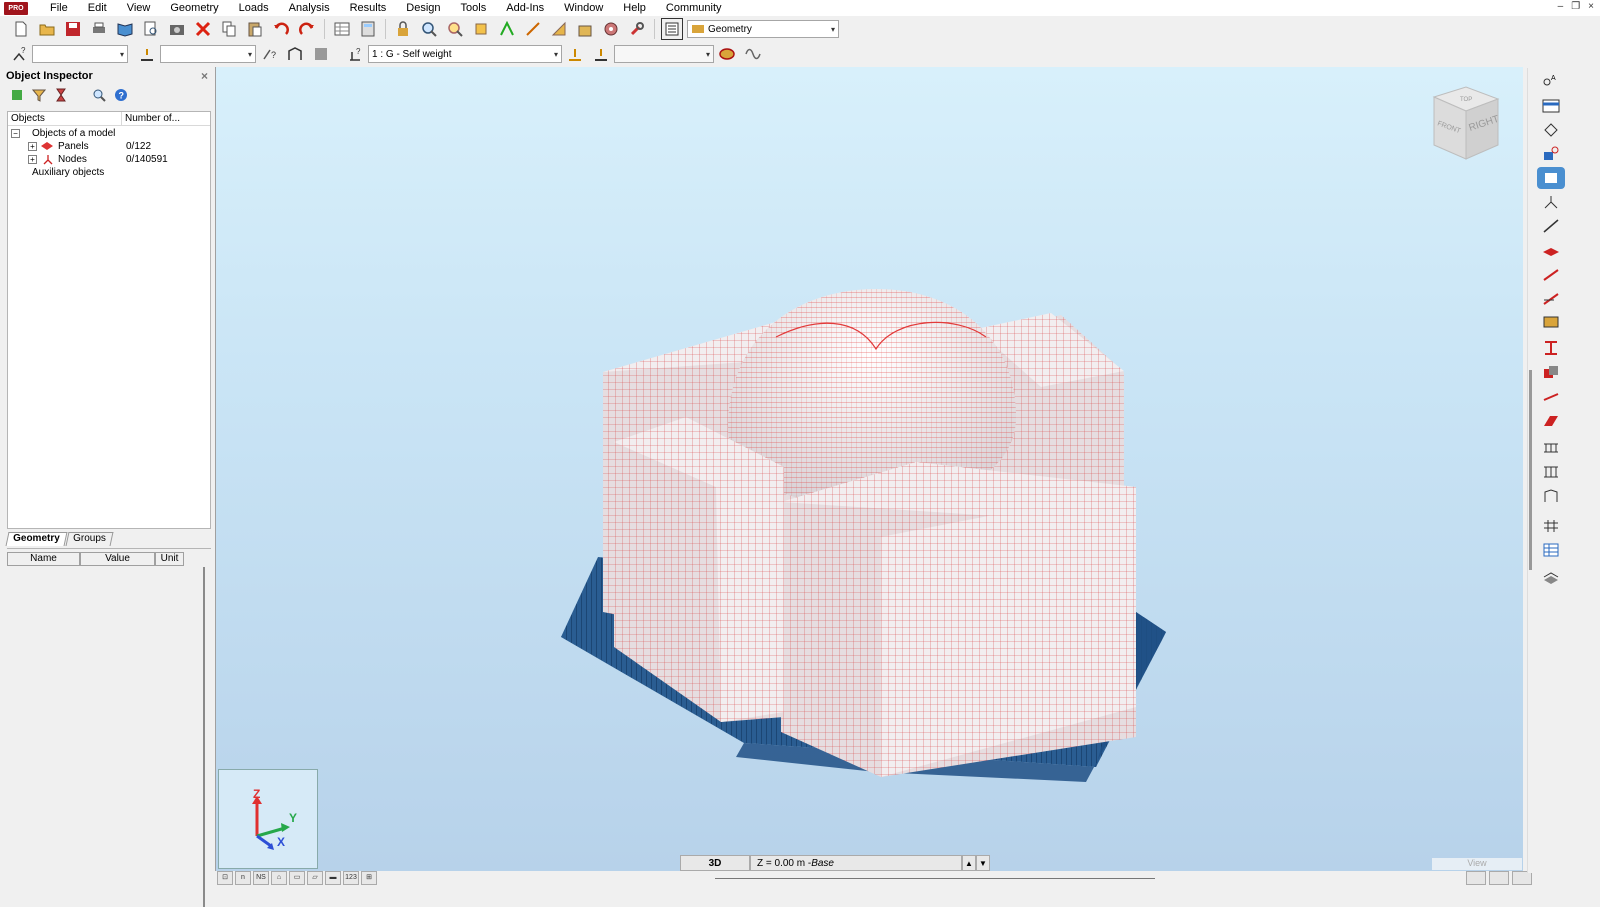  Describe the element at coordinates (297, 878) in the screenshot. I see `bottom-tool-panels: ▭` at that location.